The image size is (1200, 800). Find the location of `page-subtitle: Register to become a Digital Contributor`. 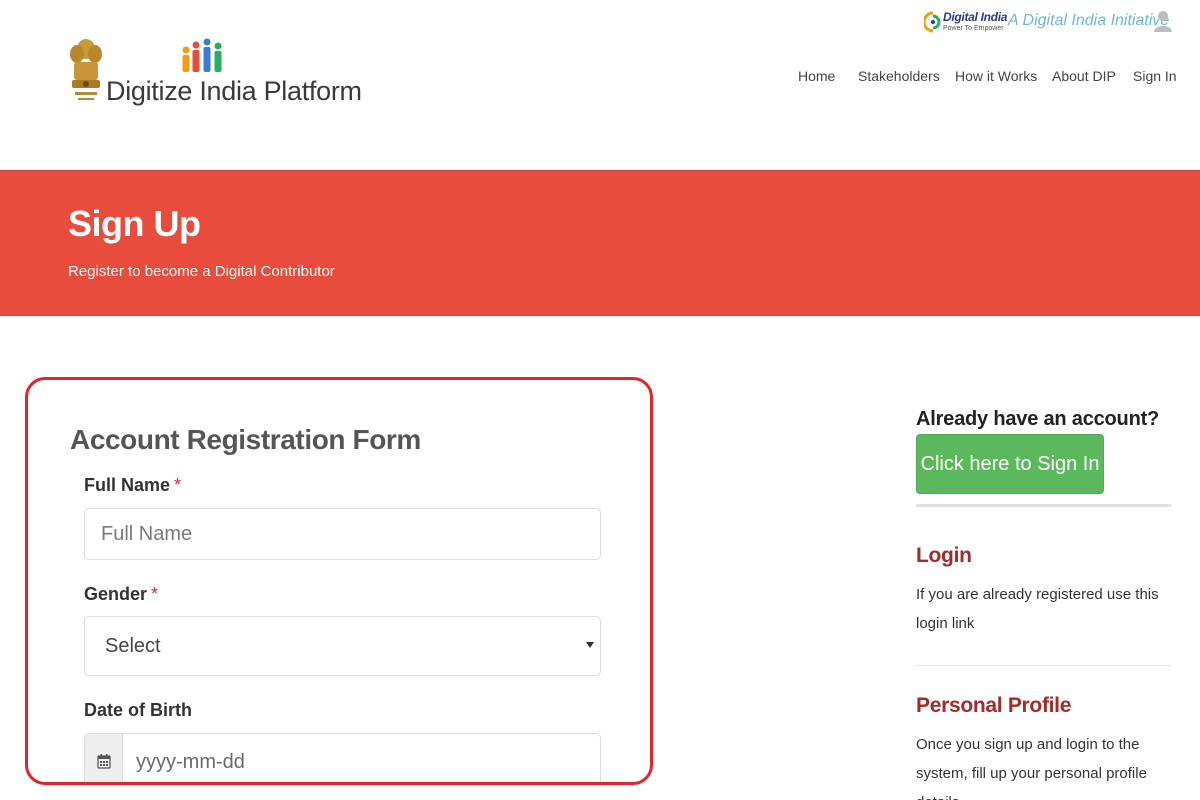

page-subtitle: Register to become a Digital Contributor is located at coordinates (201, 271).